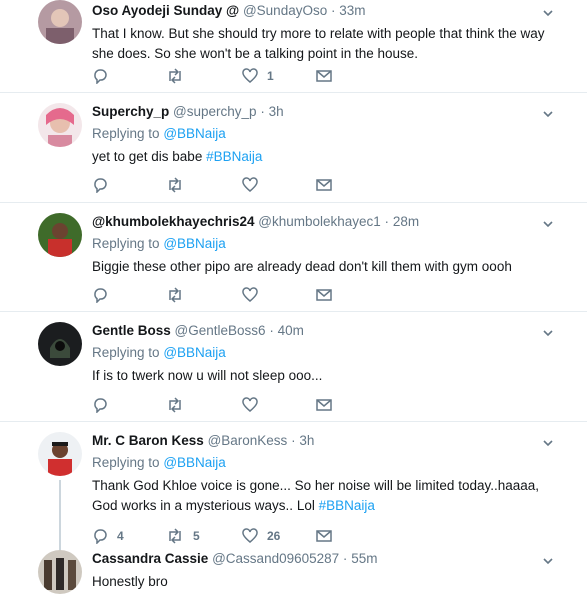 The height and width of the screenshot is (600, 587). I want to click on like-button: 26, so click(261, 536).